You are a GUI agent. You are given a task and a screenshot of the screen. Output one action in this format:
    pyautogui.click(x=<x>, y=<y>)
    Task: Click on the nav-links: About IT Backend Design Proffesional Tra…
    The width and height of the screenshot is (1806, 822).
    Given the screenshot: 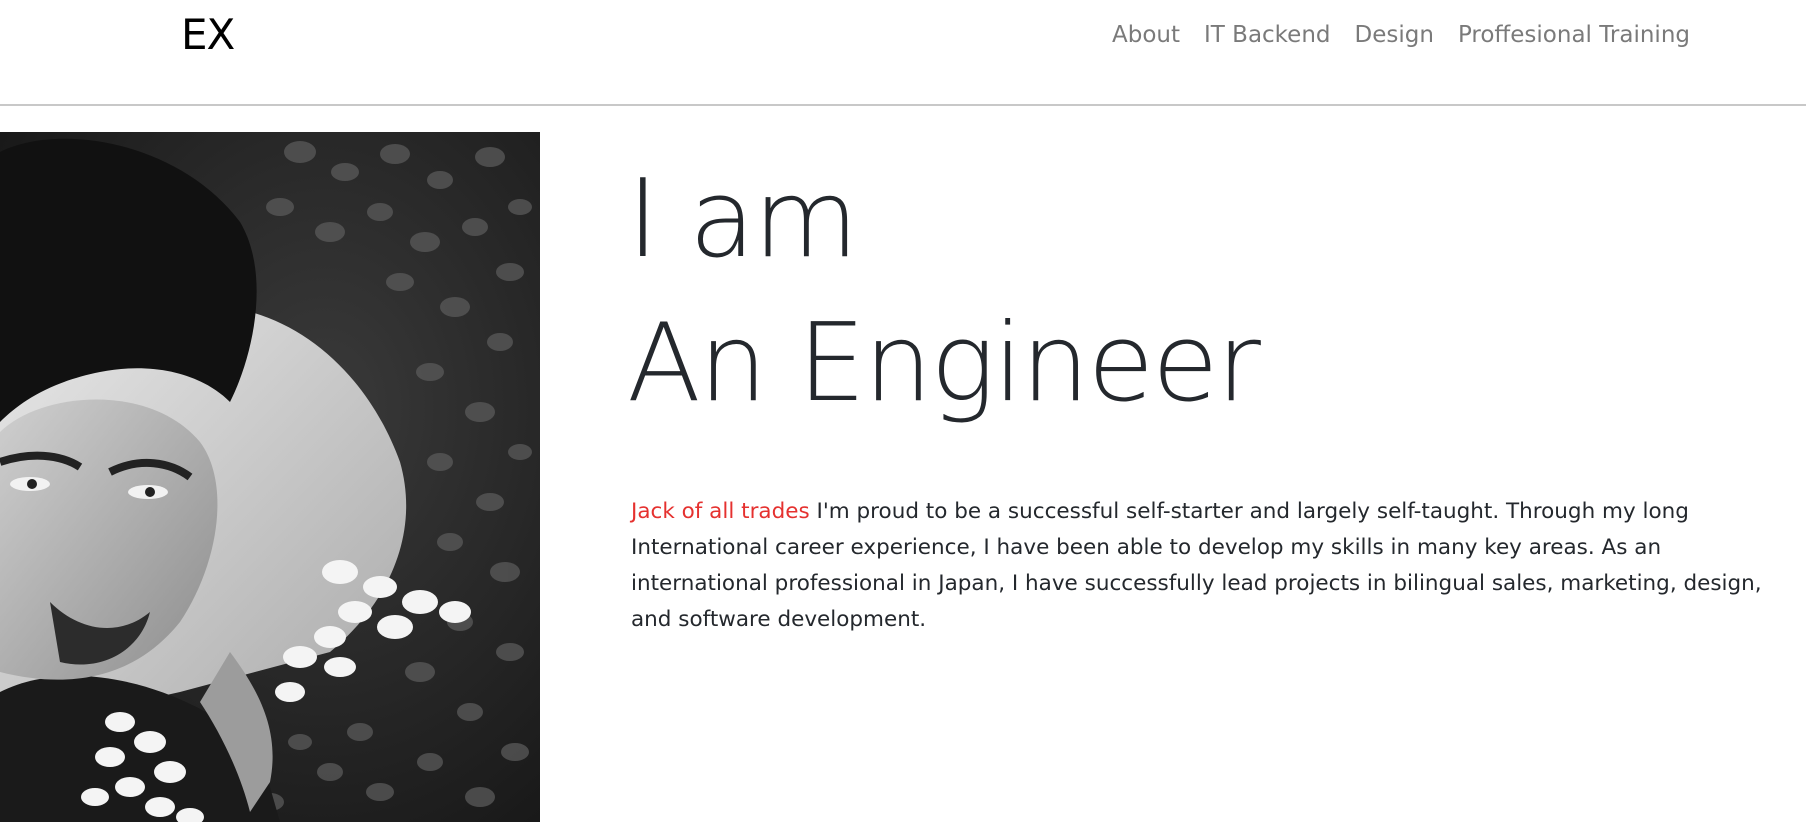 What is the action you would take?
    pyautogui.click(x=1401, y=35)
    